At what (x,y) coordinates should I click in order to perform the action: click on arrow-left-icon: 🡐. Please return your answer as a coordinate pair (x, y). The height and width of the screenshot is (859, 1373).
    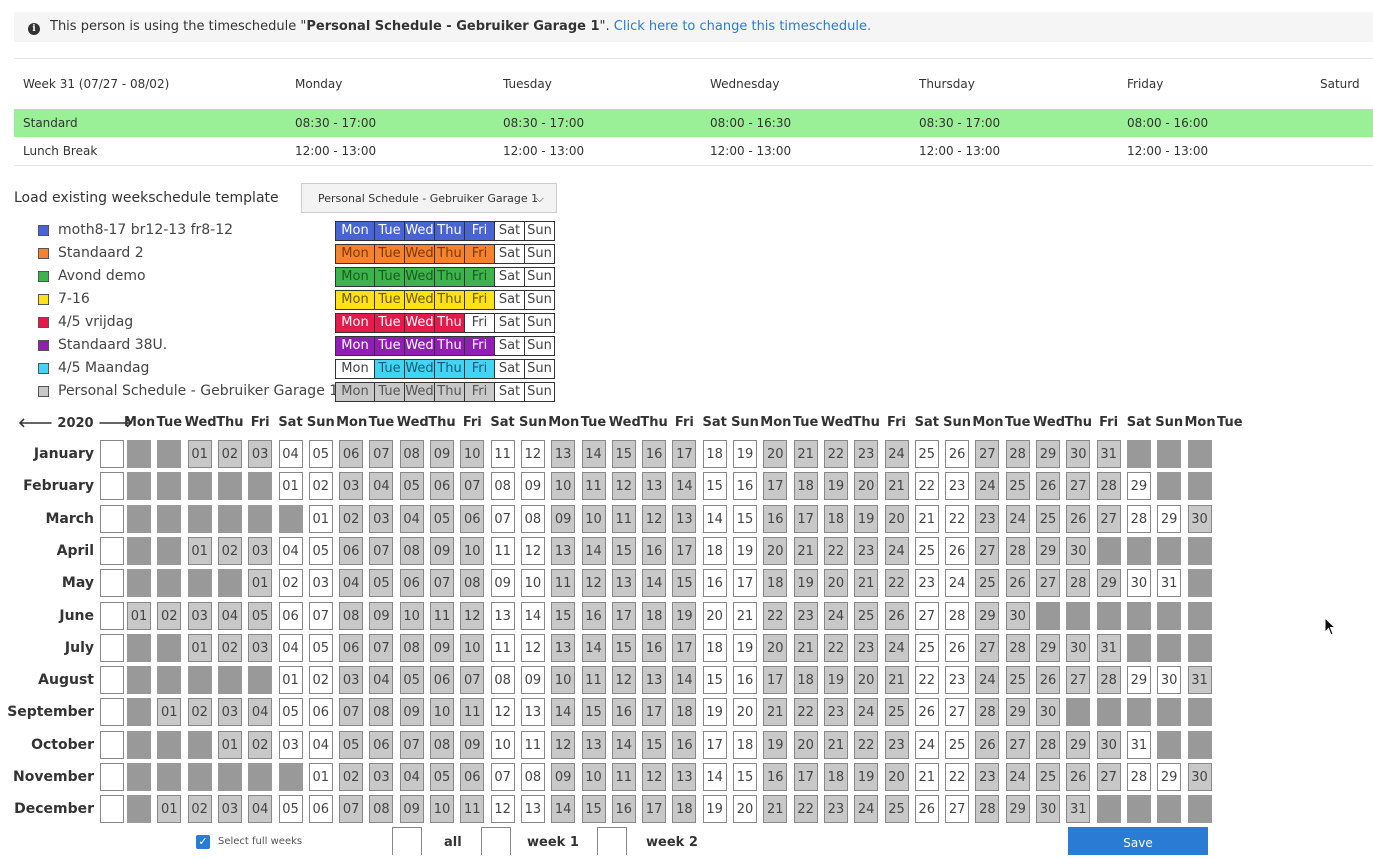
    Looking at the image, I should click on (35, 423).